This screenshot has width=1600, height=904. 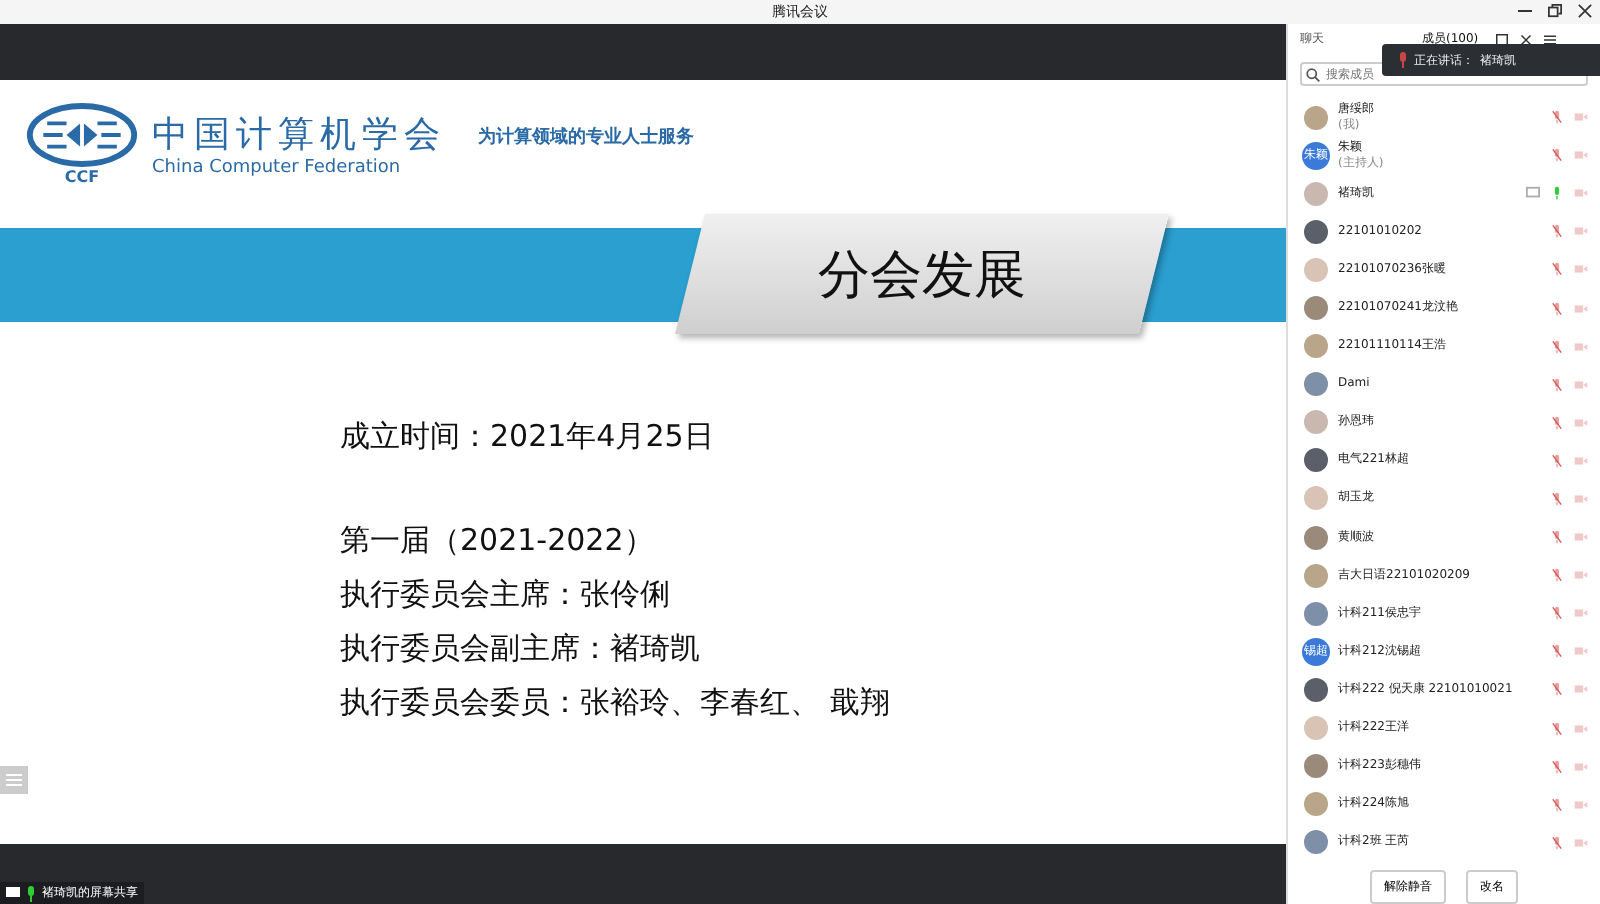 I want to click on slogan-text: 为计算领域的专业人士服务, so click(x=586, y=136).